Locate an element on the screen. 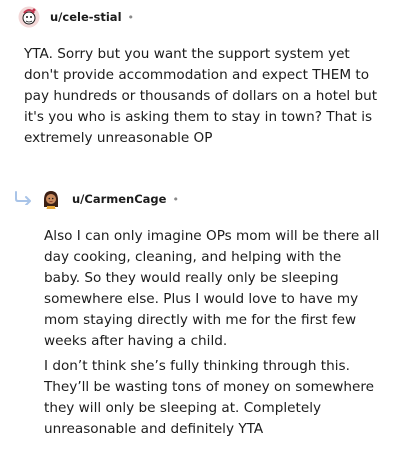  username: u/cele-stial is located at coordinates (86, 17).